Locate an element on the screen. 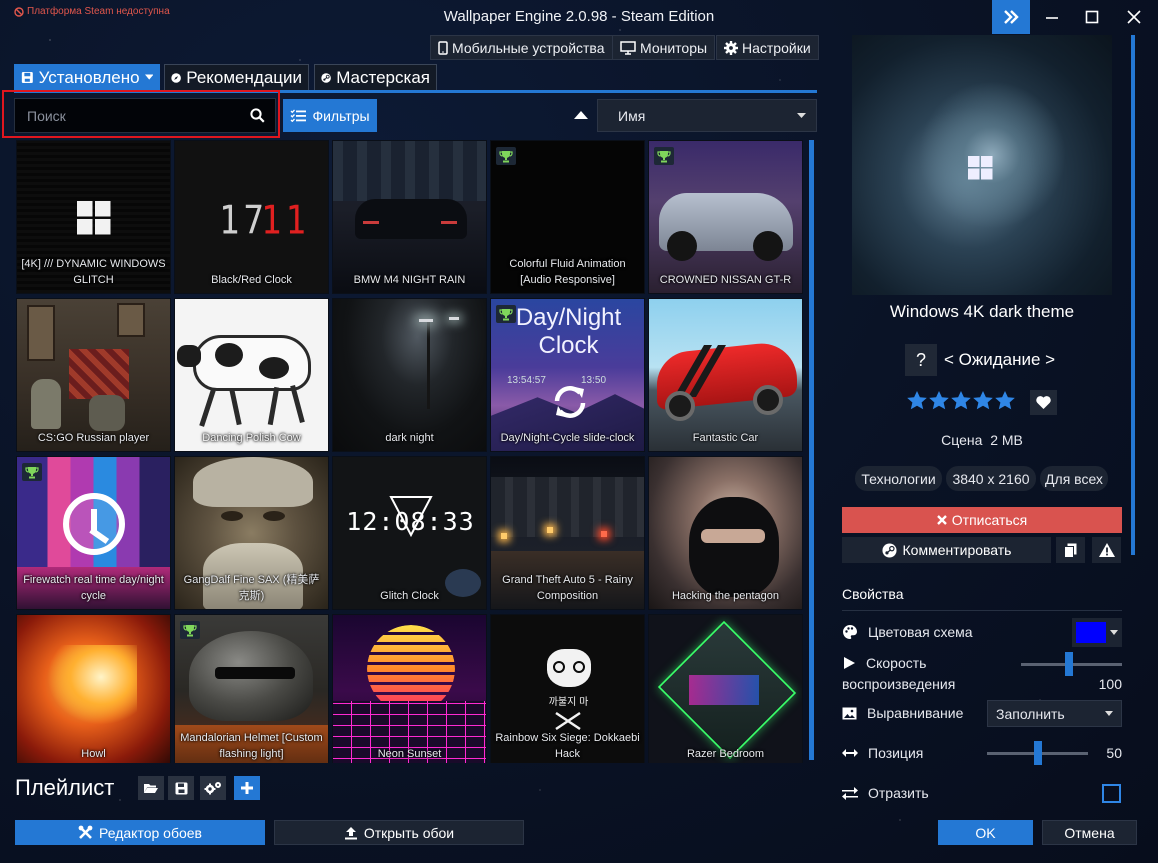  comment-label: Комментировать is located at coordinates (957, 550).